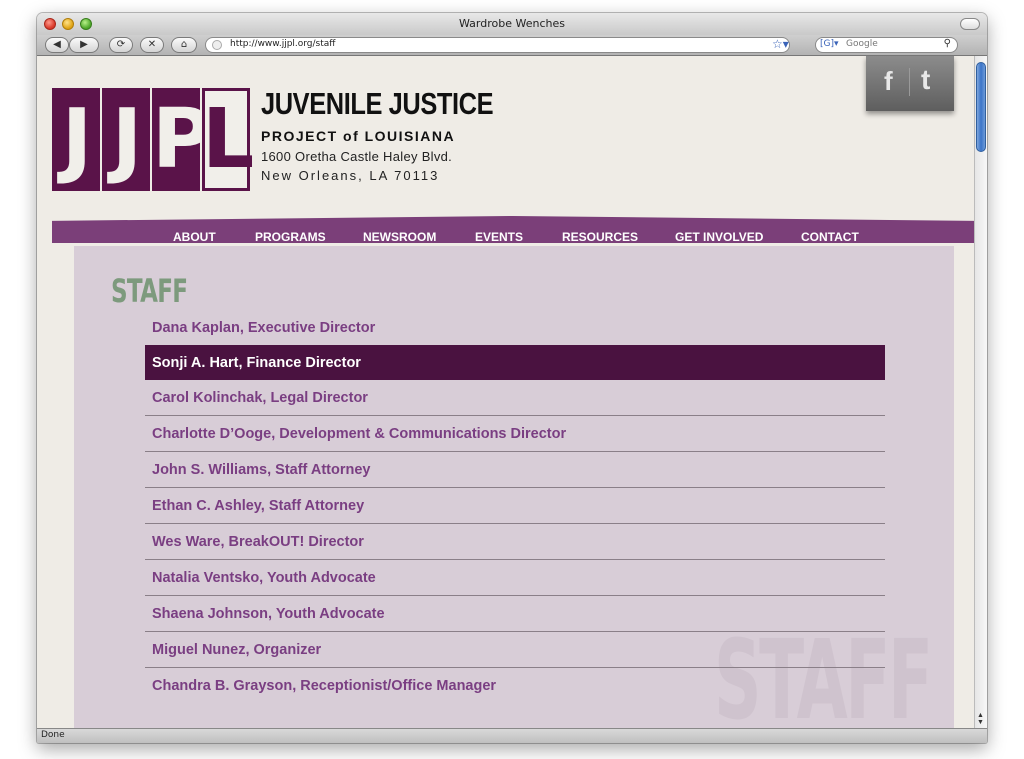 The width and height of the screenshot is (1024, 759). I want to click on staff-item: Ethan C. Ashley, Staff Attorney, so click(515, 506).